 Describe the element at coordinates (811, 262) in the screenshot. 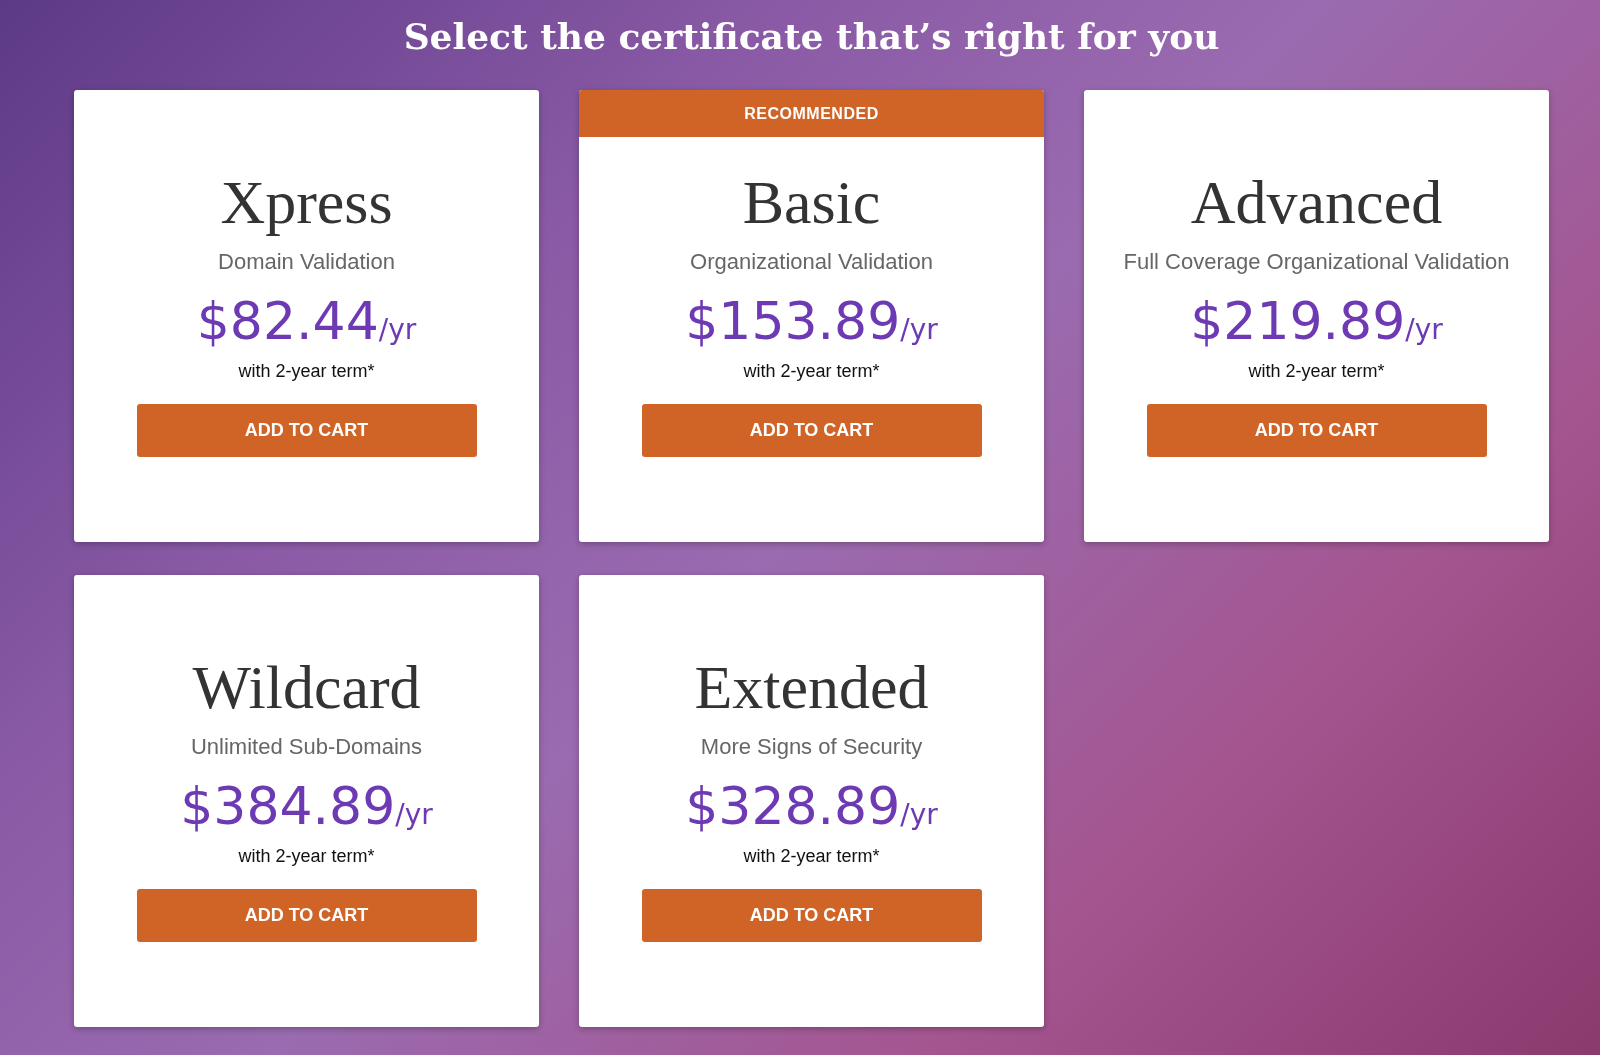

I see `plan-subtitle: Organizational Validation` at that location.